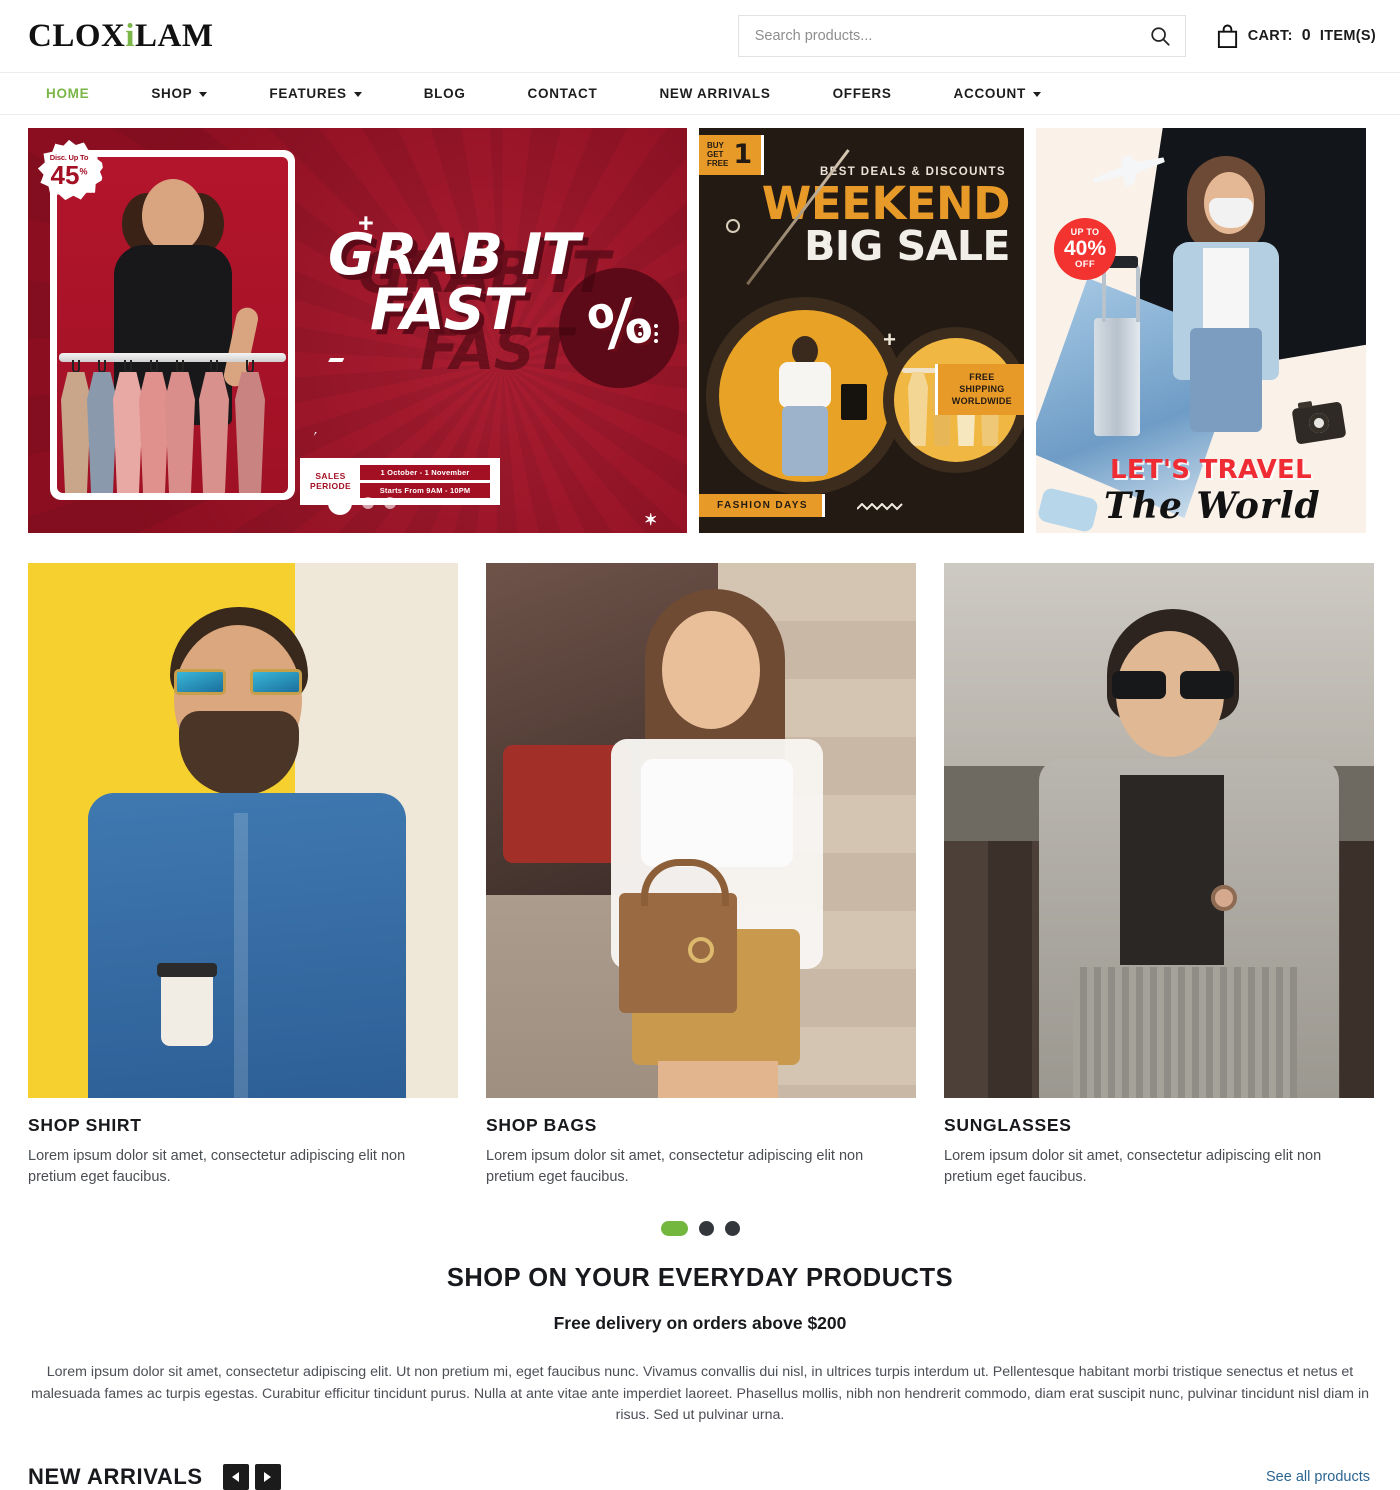 The image size is (1400, 1490). Describe the element at coordinates (989, 93) in the screenshot. I see `nav-label-account: ACCOUNT` at that location.